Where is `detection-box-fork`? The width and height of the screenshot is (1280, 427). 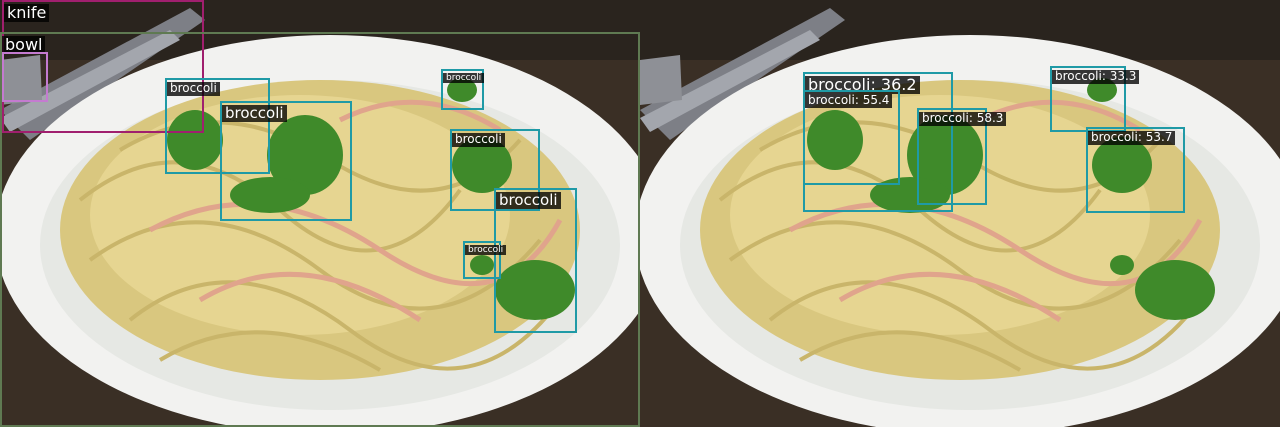 detection-box-fork is located at coordinates (25, 77).